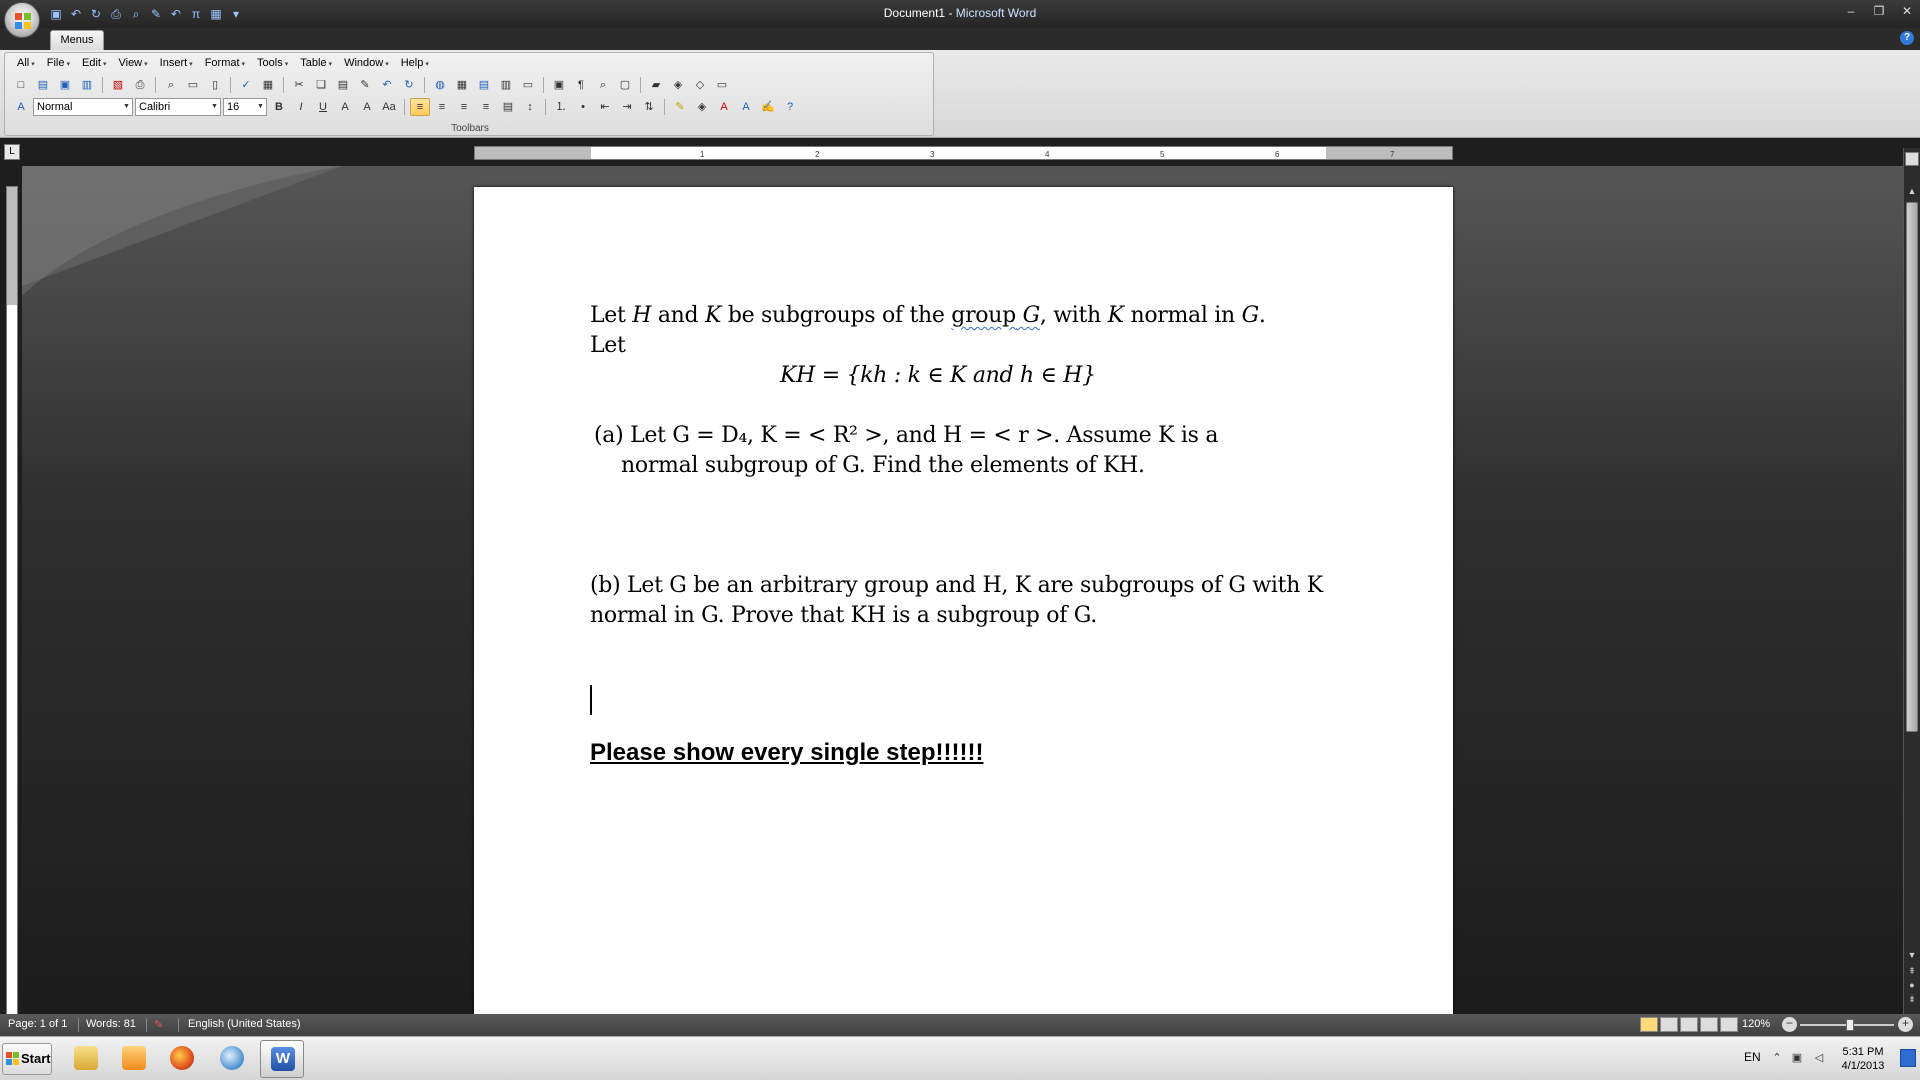 This screenshot has width=1920, height=1080. Describe the element at coordinates (678, 85) in the screenshot. I see `shapes-icon: ◈` at that location.